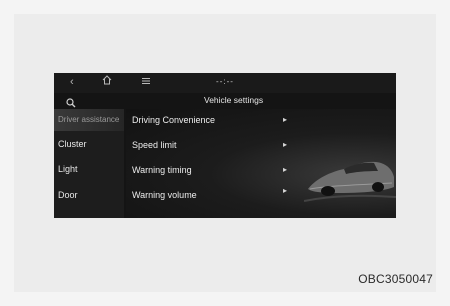 The image size is (450, 306). What do you see at coordinates (212, 145) in the screenshot?
I see `menu-item-speed-limit: Speed limit ▸` at bounding box center [212, 145].